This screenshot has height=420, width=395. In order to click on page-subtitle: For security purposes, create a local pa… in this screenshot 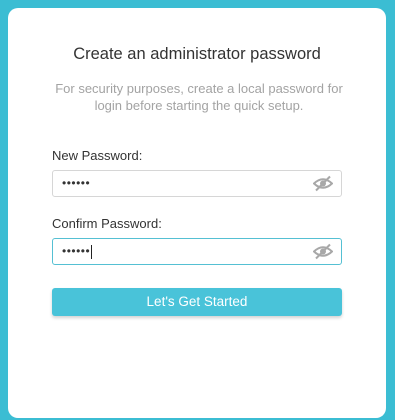, I will do `click(199, 97)`.